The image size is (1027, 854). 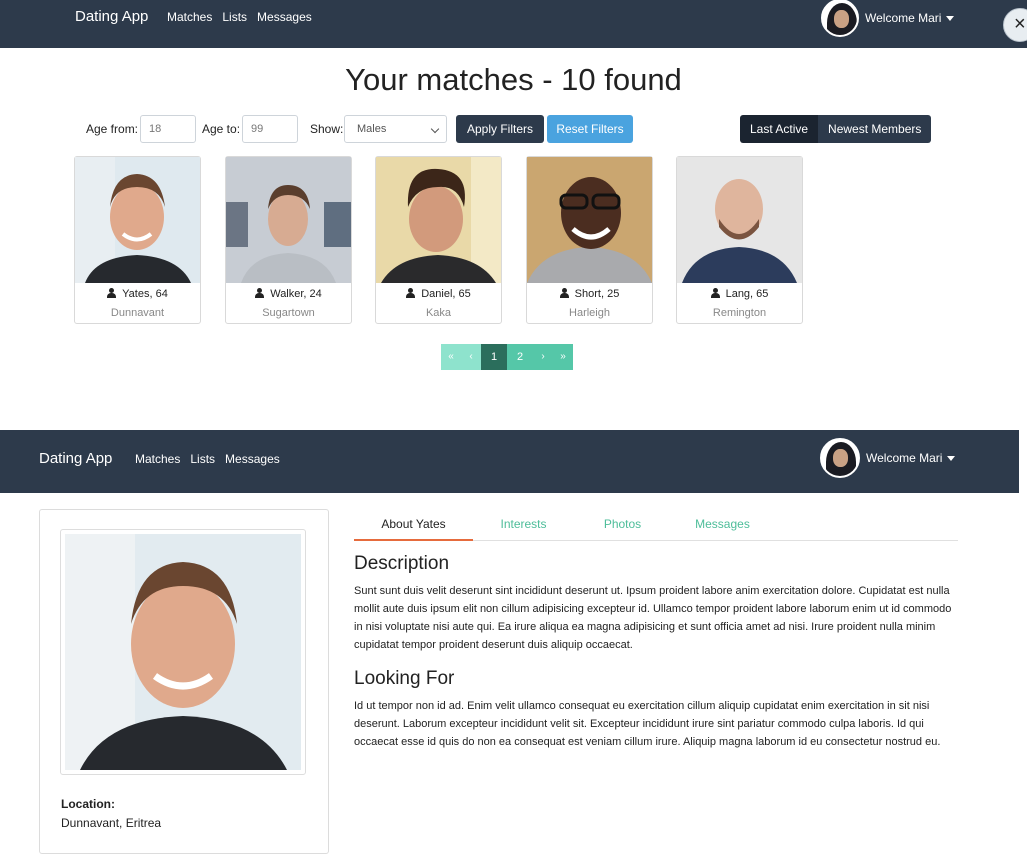 I want to click on sort-button-group: Last Active Newest Members, so click(x=836, y=129).